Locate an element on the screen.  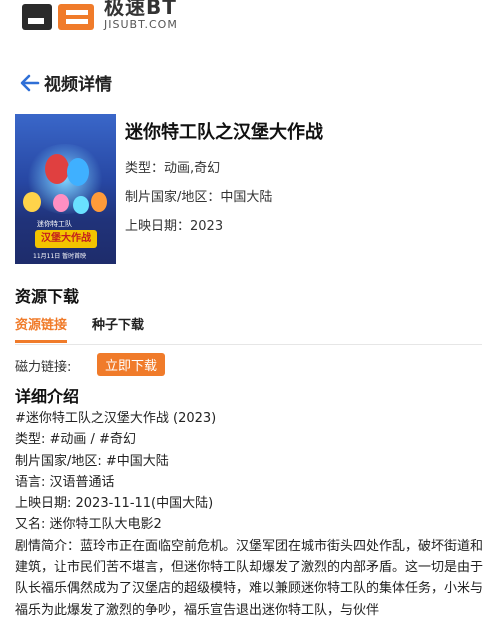
movie-region: 制片国家/地区：中国大陆 is located at coordinates (198, 195).